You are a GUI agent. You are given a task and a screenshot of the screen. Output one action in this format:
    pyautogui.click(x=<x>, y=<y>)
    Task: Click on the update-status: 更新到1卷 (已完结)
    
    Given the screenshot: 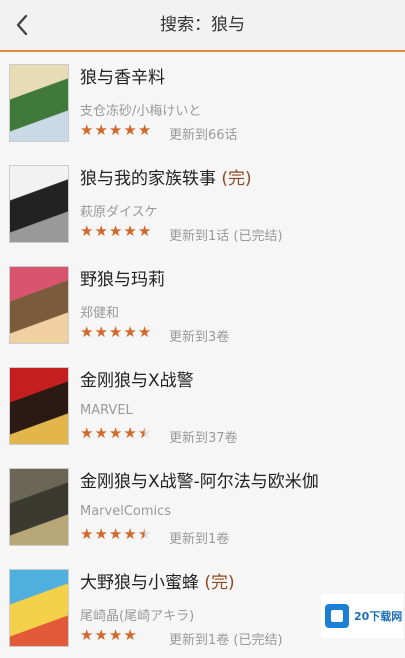 What is the action you would take?
    pyautogui.click(x=226, y=640)
    